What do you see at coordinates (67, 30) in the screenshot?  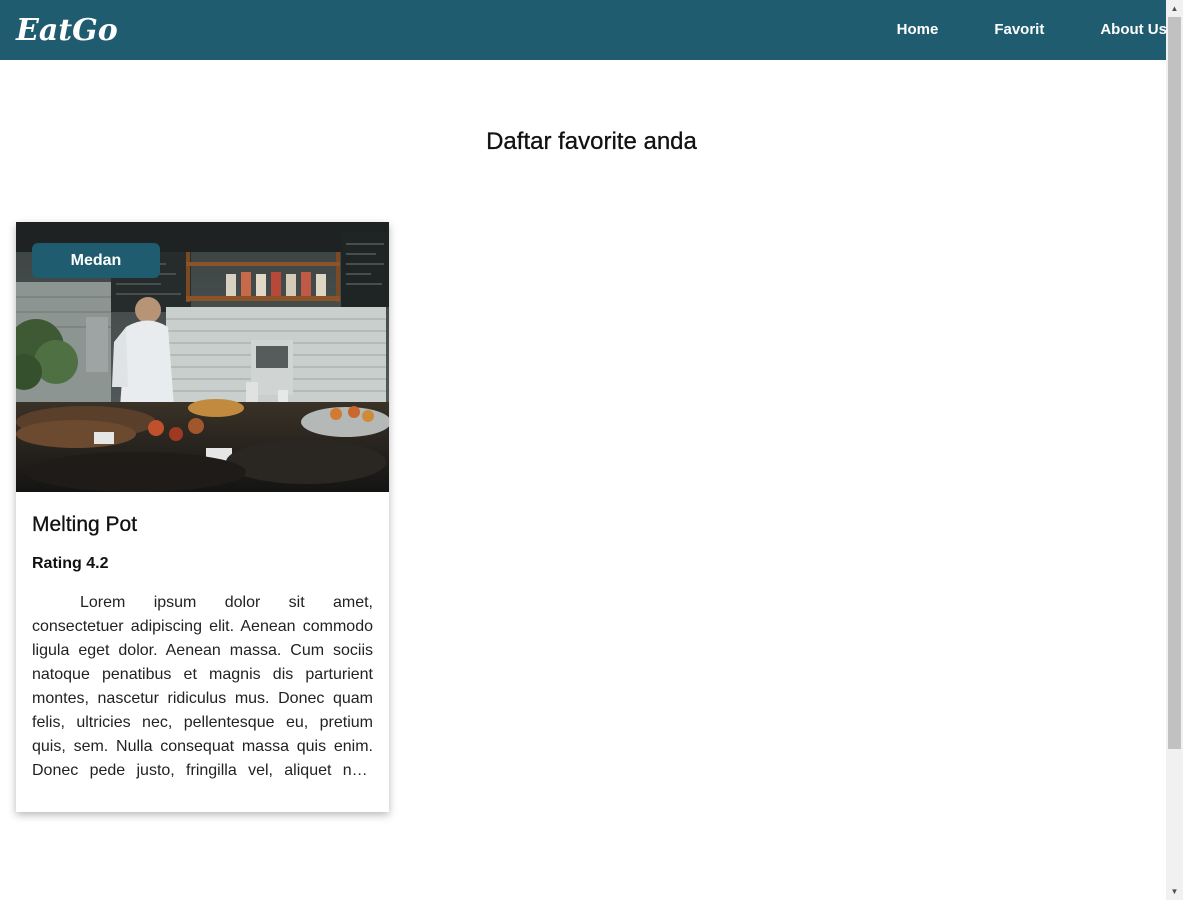 I see `app-logo: EatGo` at bounding box center [67, 30].